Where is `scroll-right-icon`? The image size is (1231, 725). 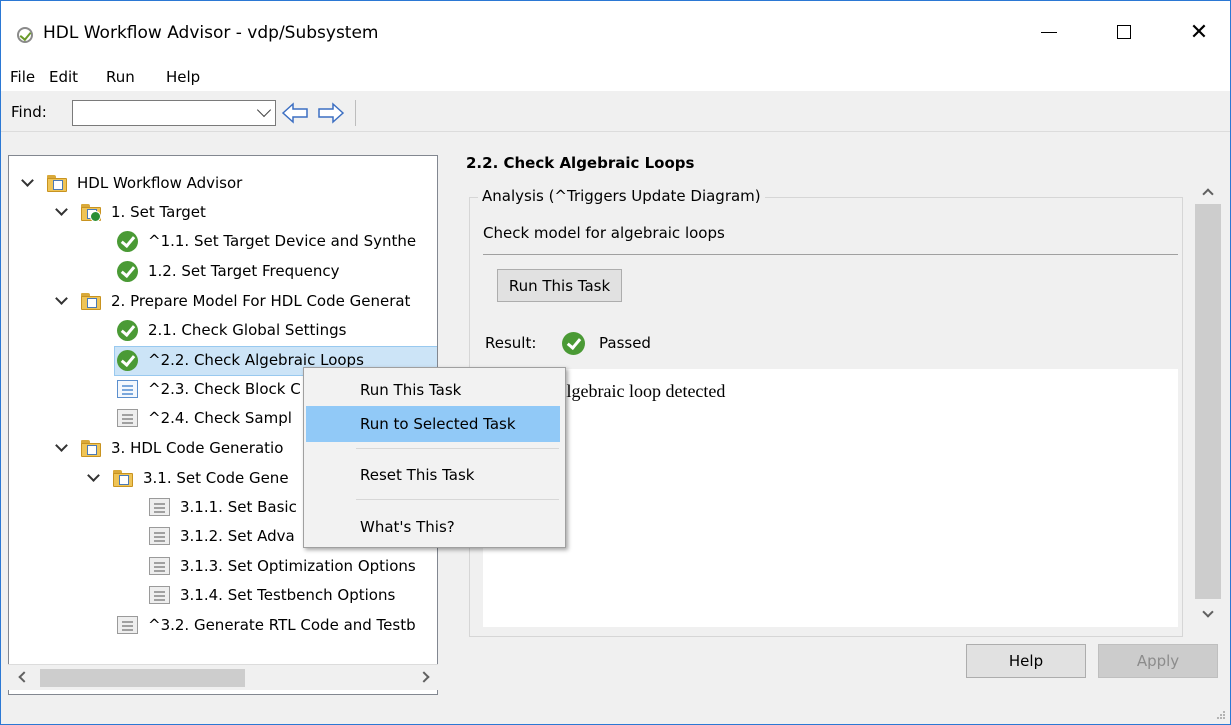 scroll-right-icon is located at coordinates (424, 677).